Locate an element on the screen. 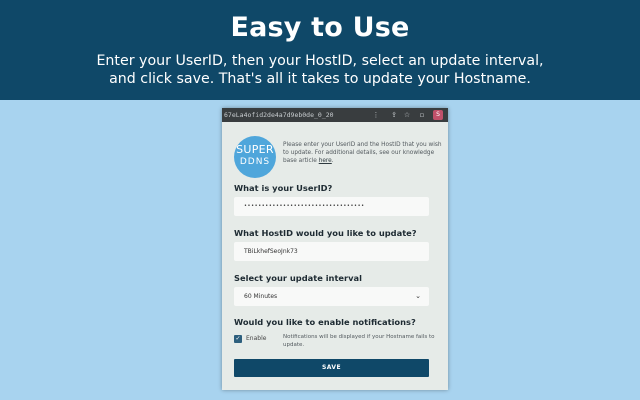 The image size is (640, 400). logo-text-super: SUPER is located at coordinates (255, 149).